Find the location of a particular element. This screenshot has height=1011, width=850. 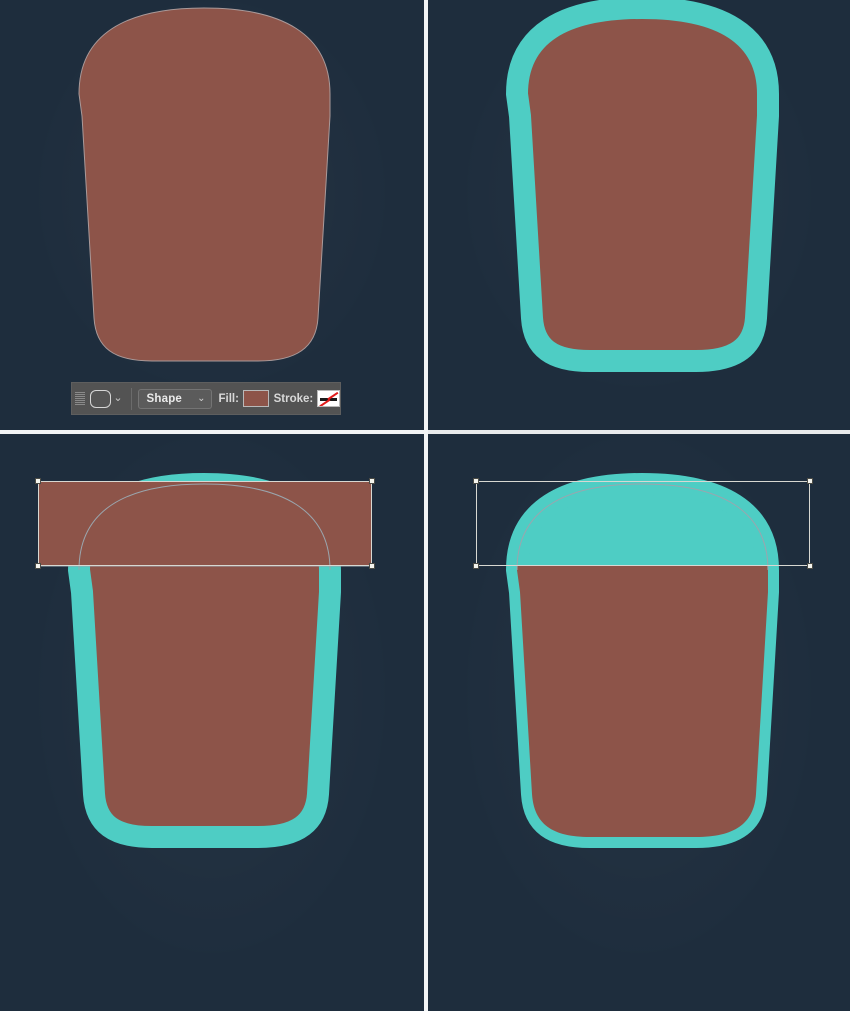

photoshop-options-bar: ⌄ Shape ⌄ Fill: Stroke: is located at coordinates (206, 398).